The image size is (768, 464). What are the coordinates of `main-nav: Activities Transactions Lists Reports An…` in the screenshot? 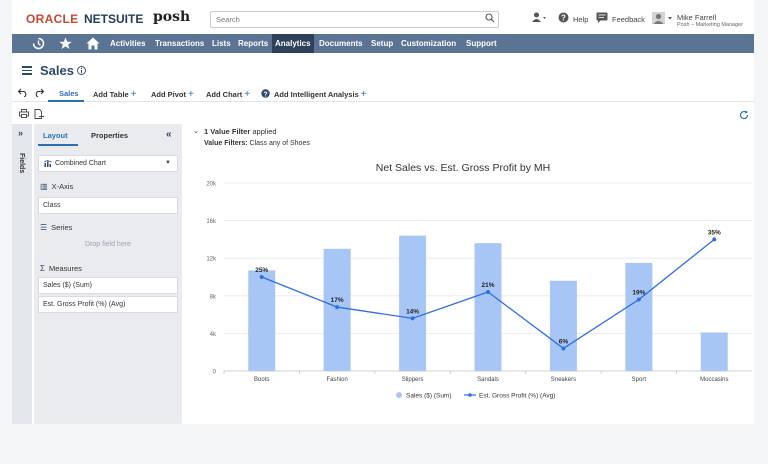 It's located at (383, 43).